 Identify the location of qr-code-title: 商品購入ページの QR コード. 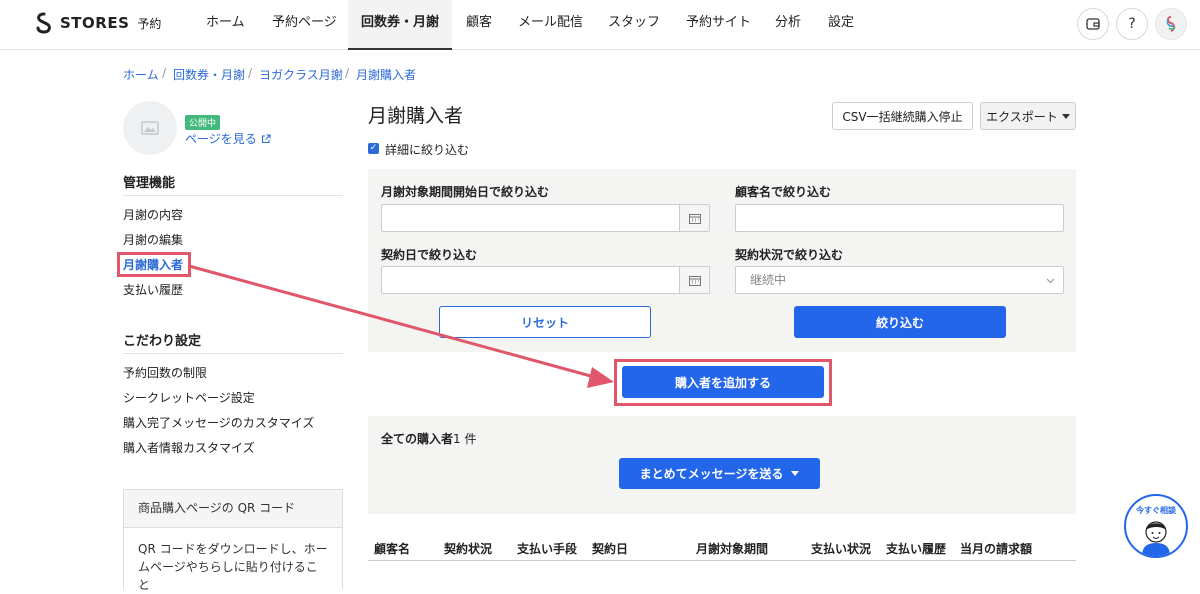
(233, 509).